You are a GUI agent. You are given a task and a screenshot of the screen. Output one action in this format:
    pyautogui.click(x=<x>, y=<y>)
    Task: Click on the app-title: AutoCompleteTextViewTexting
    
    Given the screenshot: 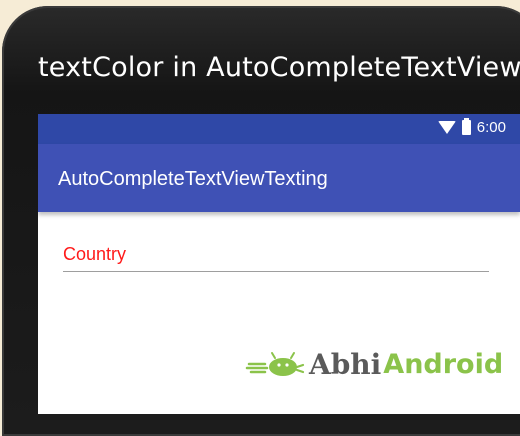 What is the action you would take?
    pyautogui.click(x=193, y=179)
    